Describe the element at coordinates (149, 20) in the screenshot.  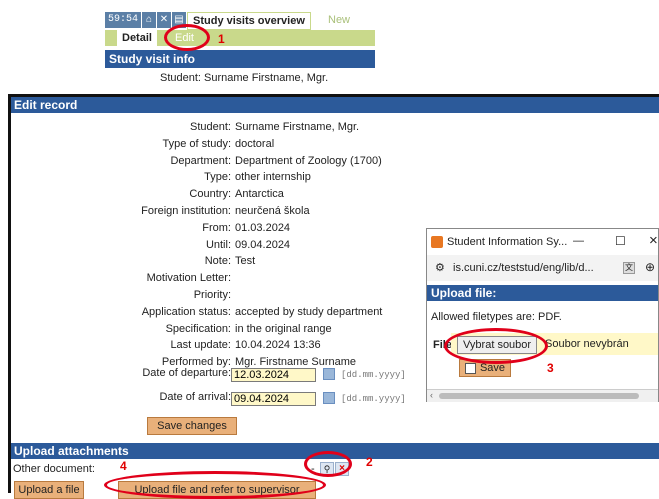
I see `home-icon: ⌂` at that location.